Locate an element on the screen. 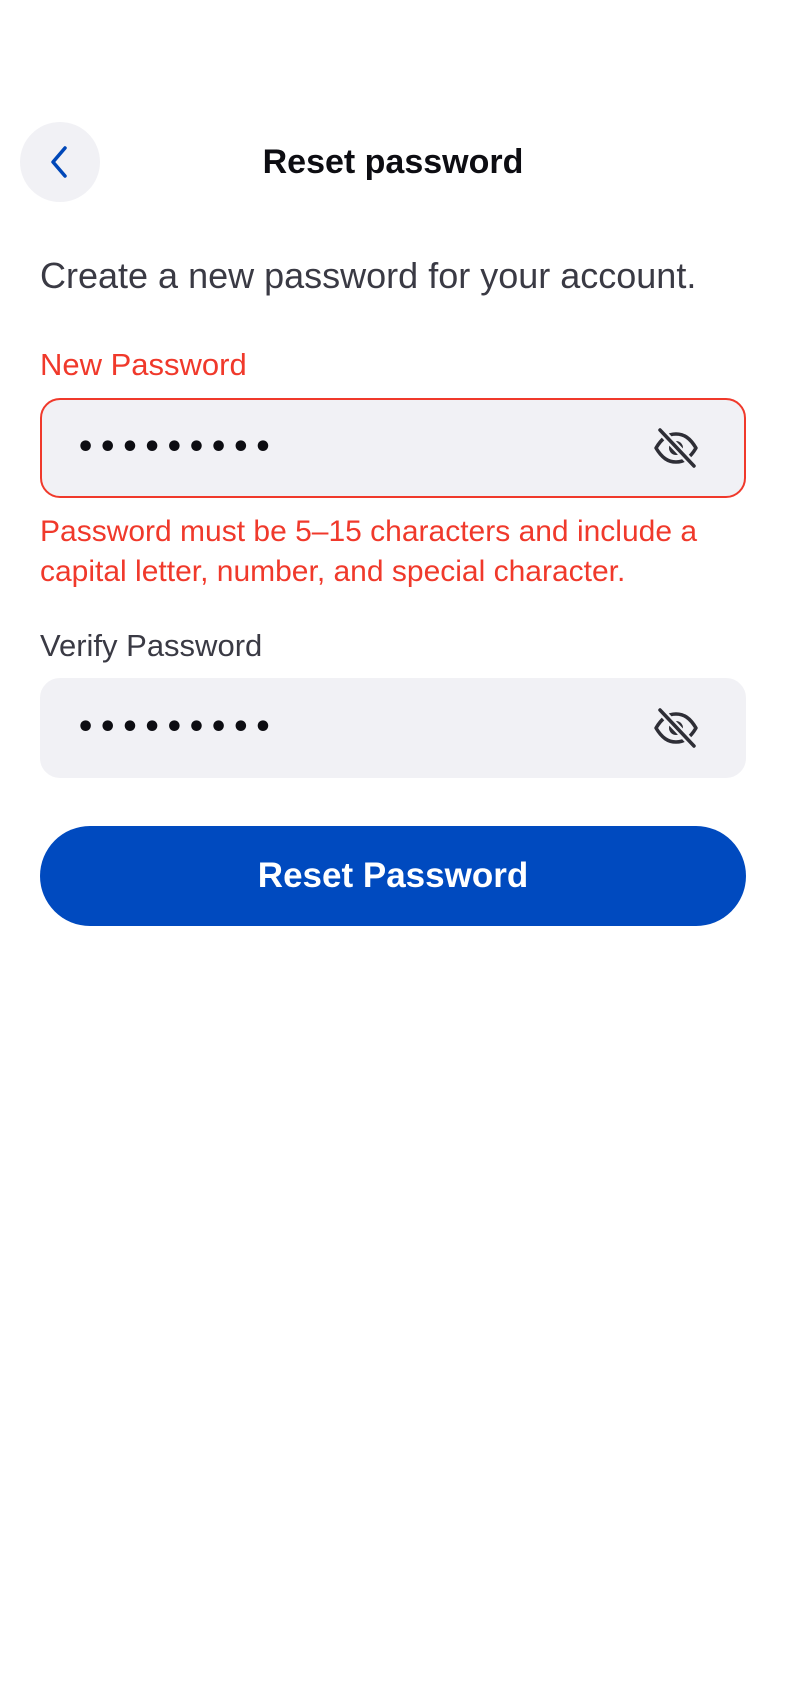  reset-password-button: Reset Password is located at coordinates (393, 876).